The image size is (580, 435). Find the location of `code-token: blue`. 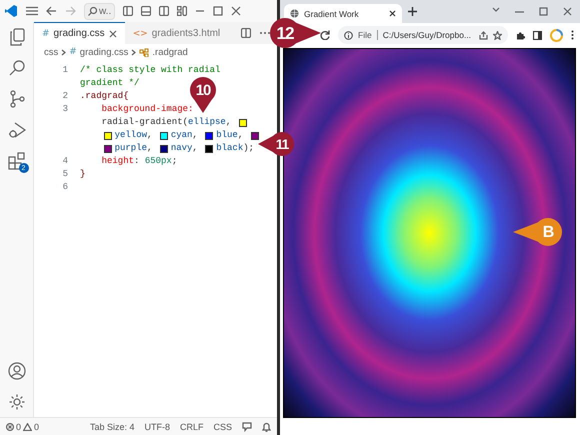

code-token: blue is located at coordinates (227, 135).